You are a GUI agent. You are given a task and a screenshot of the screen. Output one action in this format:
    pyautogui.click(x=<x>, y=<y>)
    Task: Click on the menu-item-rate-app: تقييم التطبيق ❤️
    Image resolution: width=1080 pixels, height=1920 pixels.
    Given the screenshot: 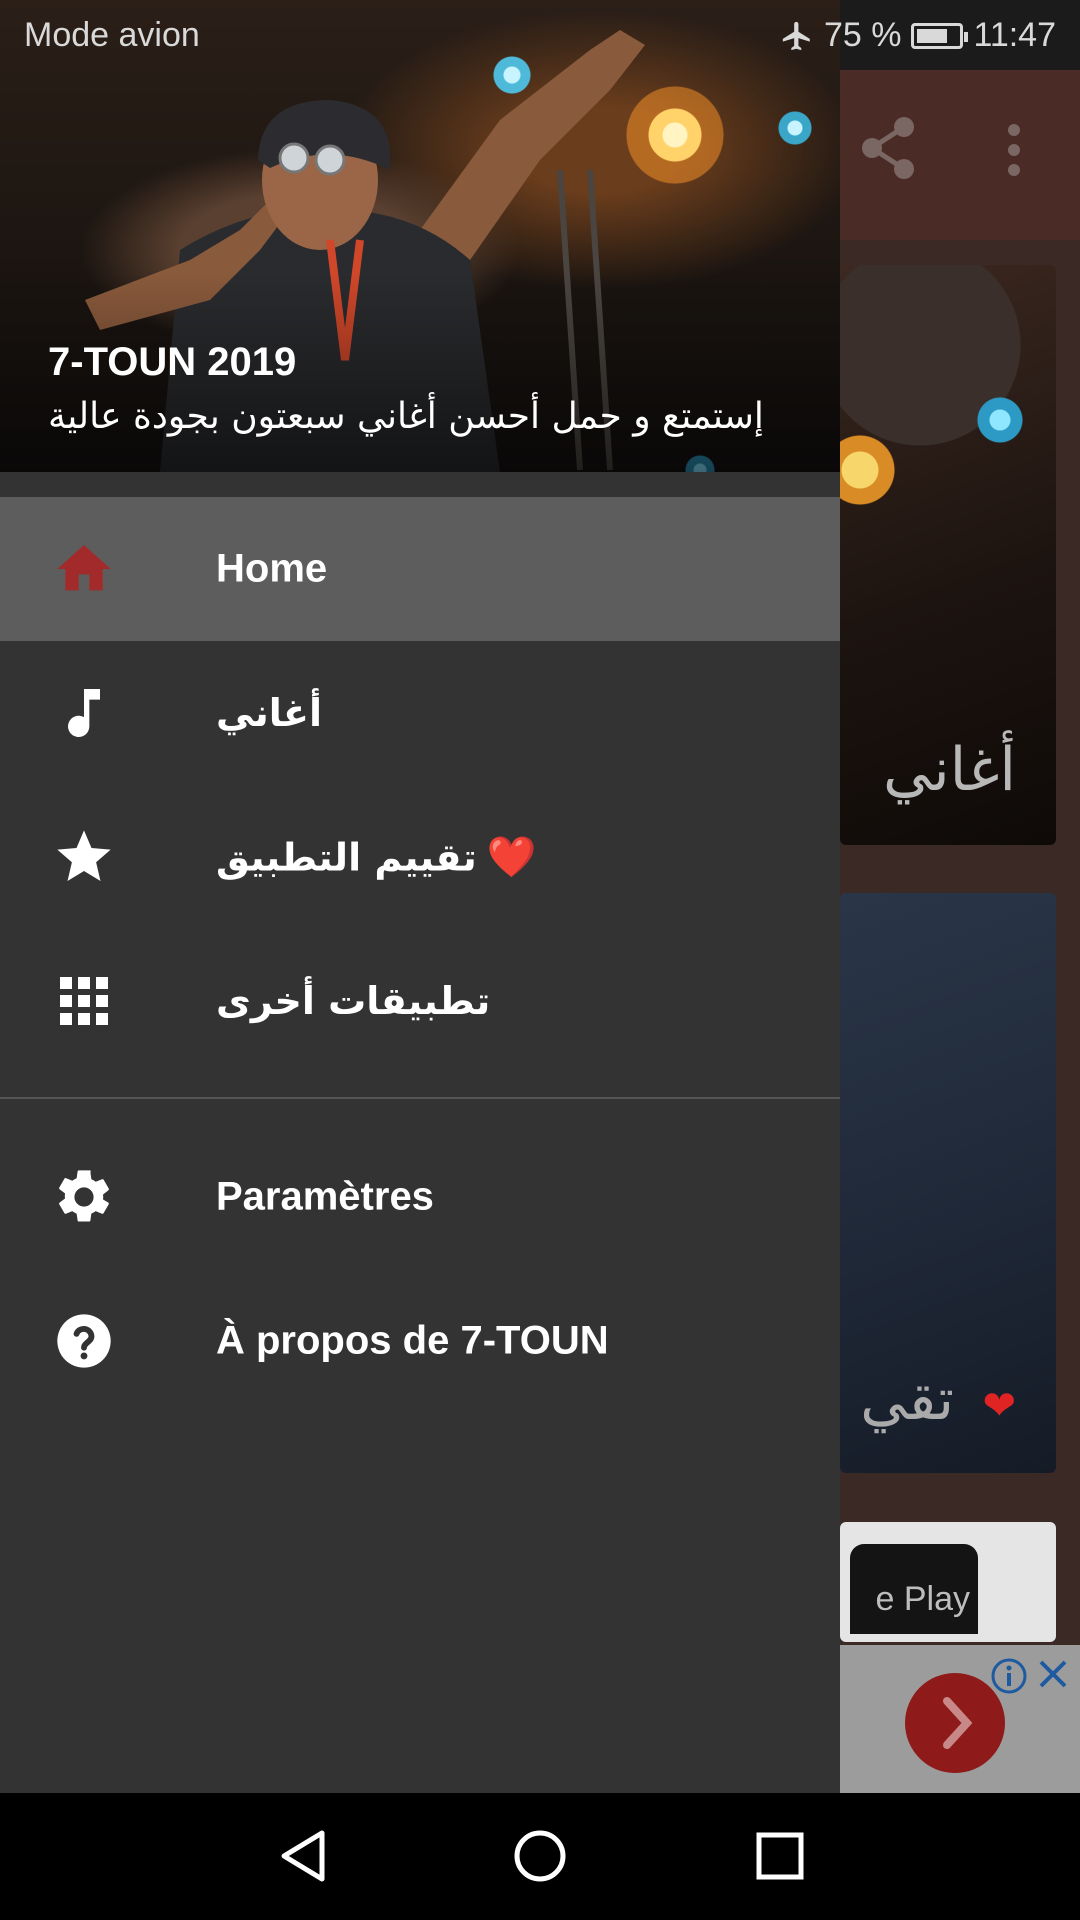 What is the action you would take?
    pyautogui.click(x=420, y=857)
    